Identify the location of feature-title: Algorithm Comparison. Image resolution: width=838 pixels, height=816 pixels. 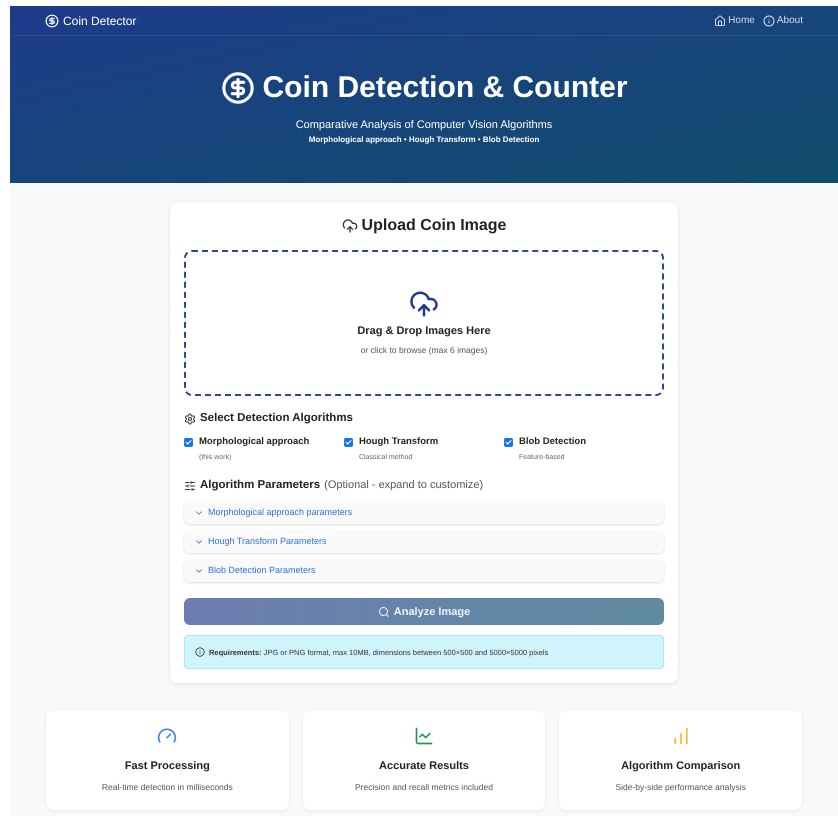
(680, 766).